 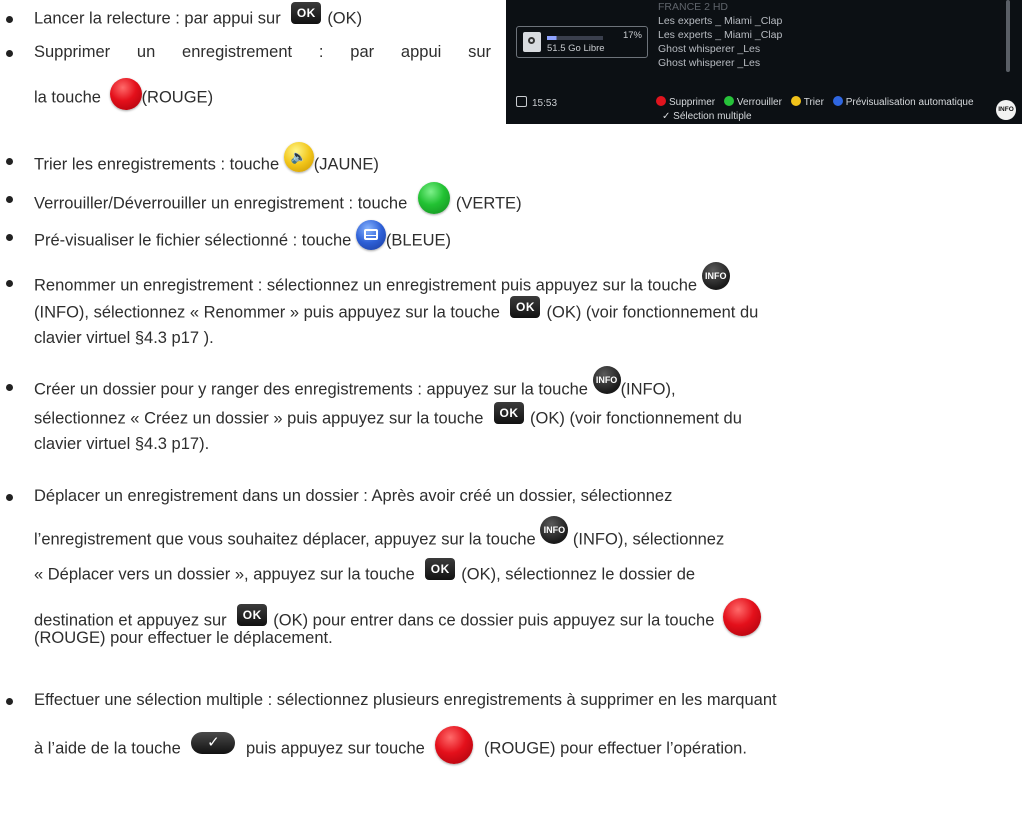 I want to click on yellow-key-icon, so click(x=795, y=101).